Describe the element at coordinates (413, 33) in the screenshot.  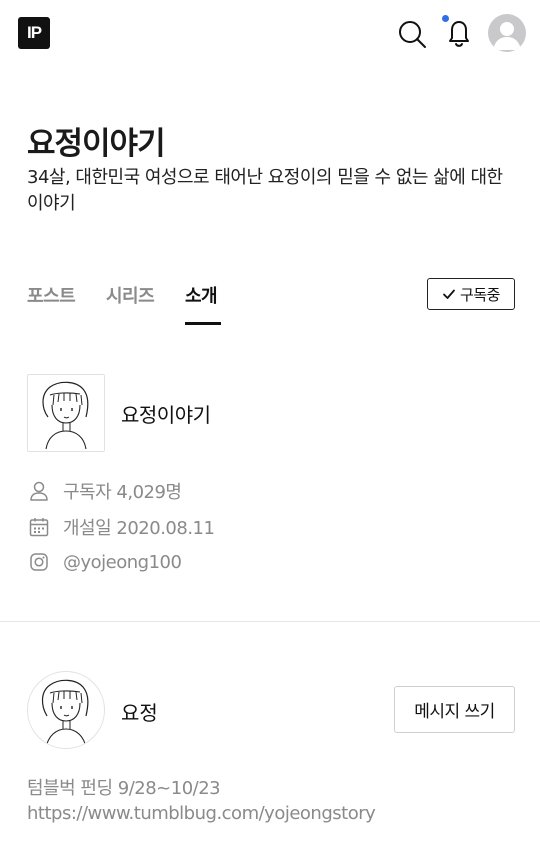
I see `search-icon` at that location.